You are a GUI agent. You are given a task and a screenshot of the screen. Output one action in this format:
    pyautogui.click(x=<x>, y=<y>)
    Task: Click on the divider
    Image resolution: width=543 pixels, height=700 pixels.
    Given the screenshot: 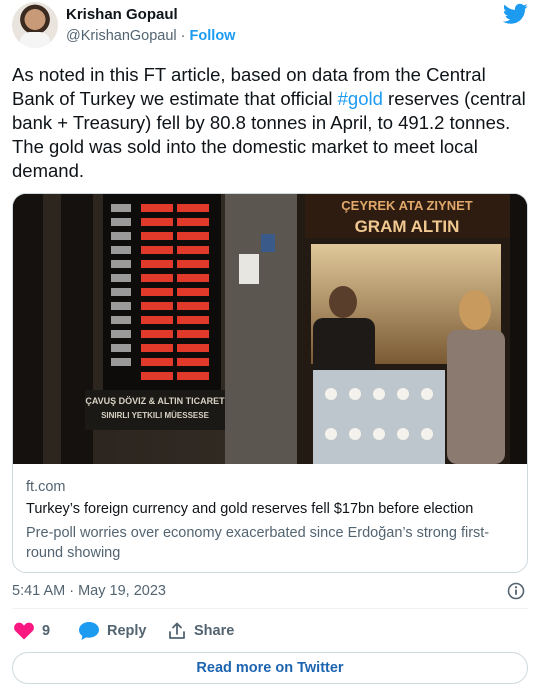 What is the action you would take?
    pyautogui.click(x=270, y=608)
    